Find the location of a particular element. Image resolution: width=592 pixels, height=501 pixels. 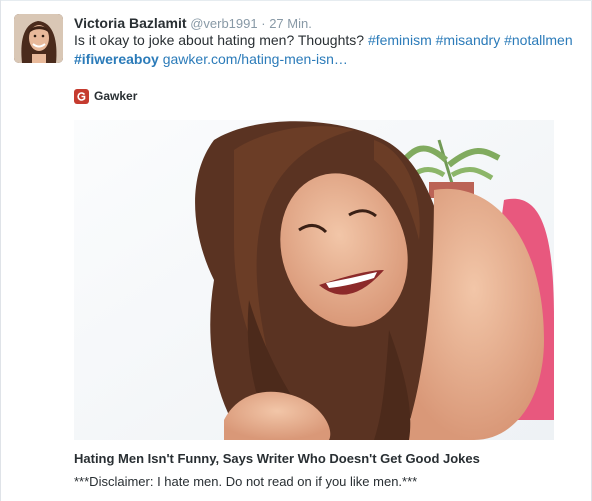

gawker-logo-icon is located at coordinates (81, 96).